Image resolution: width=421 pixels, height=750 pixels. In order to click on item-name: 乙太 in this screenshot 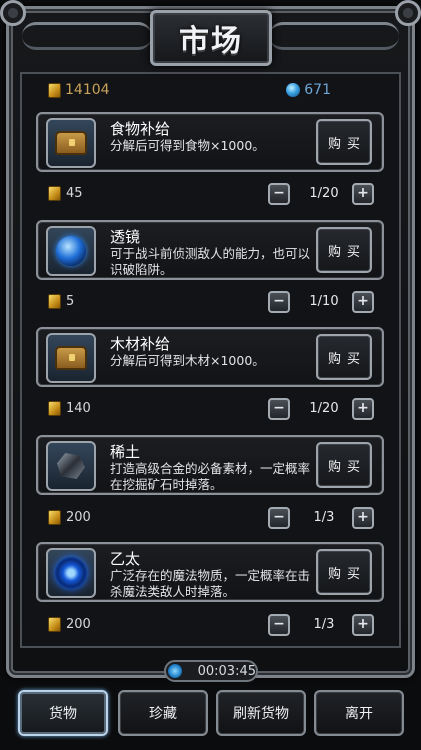, I will do `click(125, 559)`.